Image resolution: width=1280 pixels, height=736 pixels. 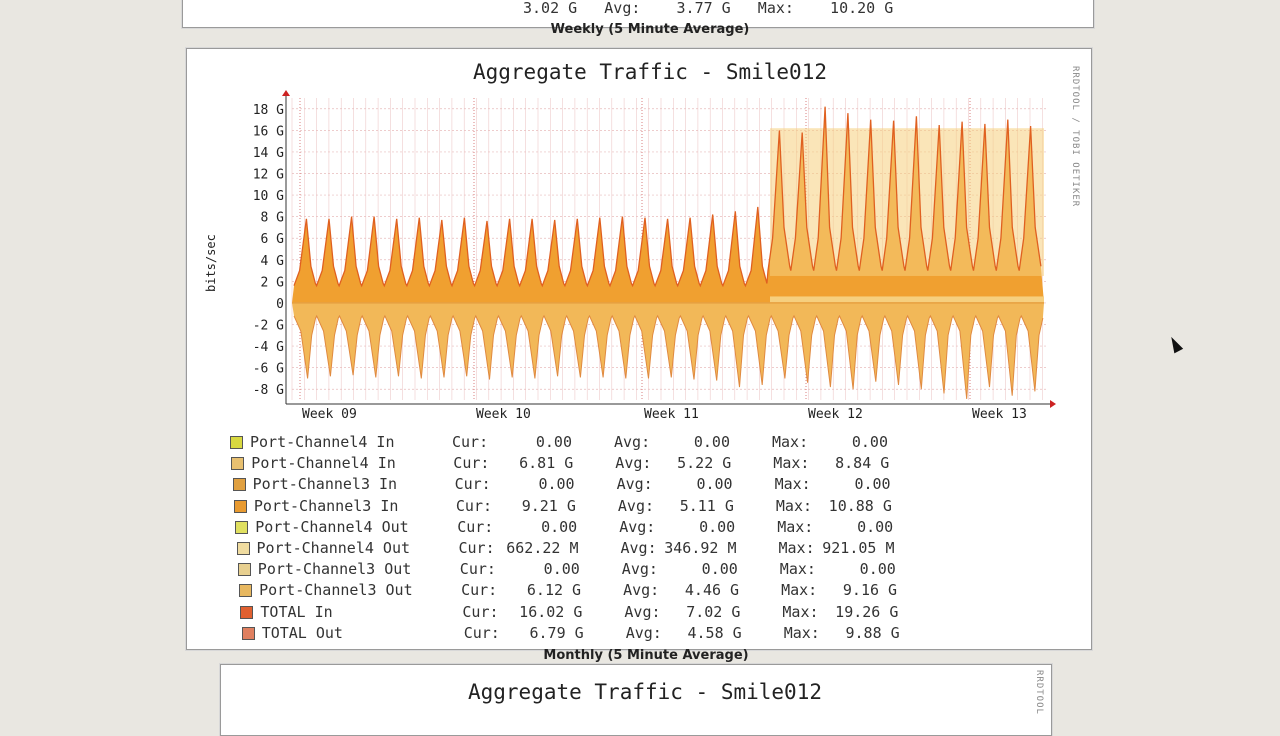 What do you see at coordinates (706, 505) in the screenshot?
I see `legend-avg-value: 5.11 G` at bounding box center [706, 505].